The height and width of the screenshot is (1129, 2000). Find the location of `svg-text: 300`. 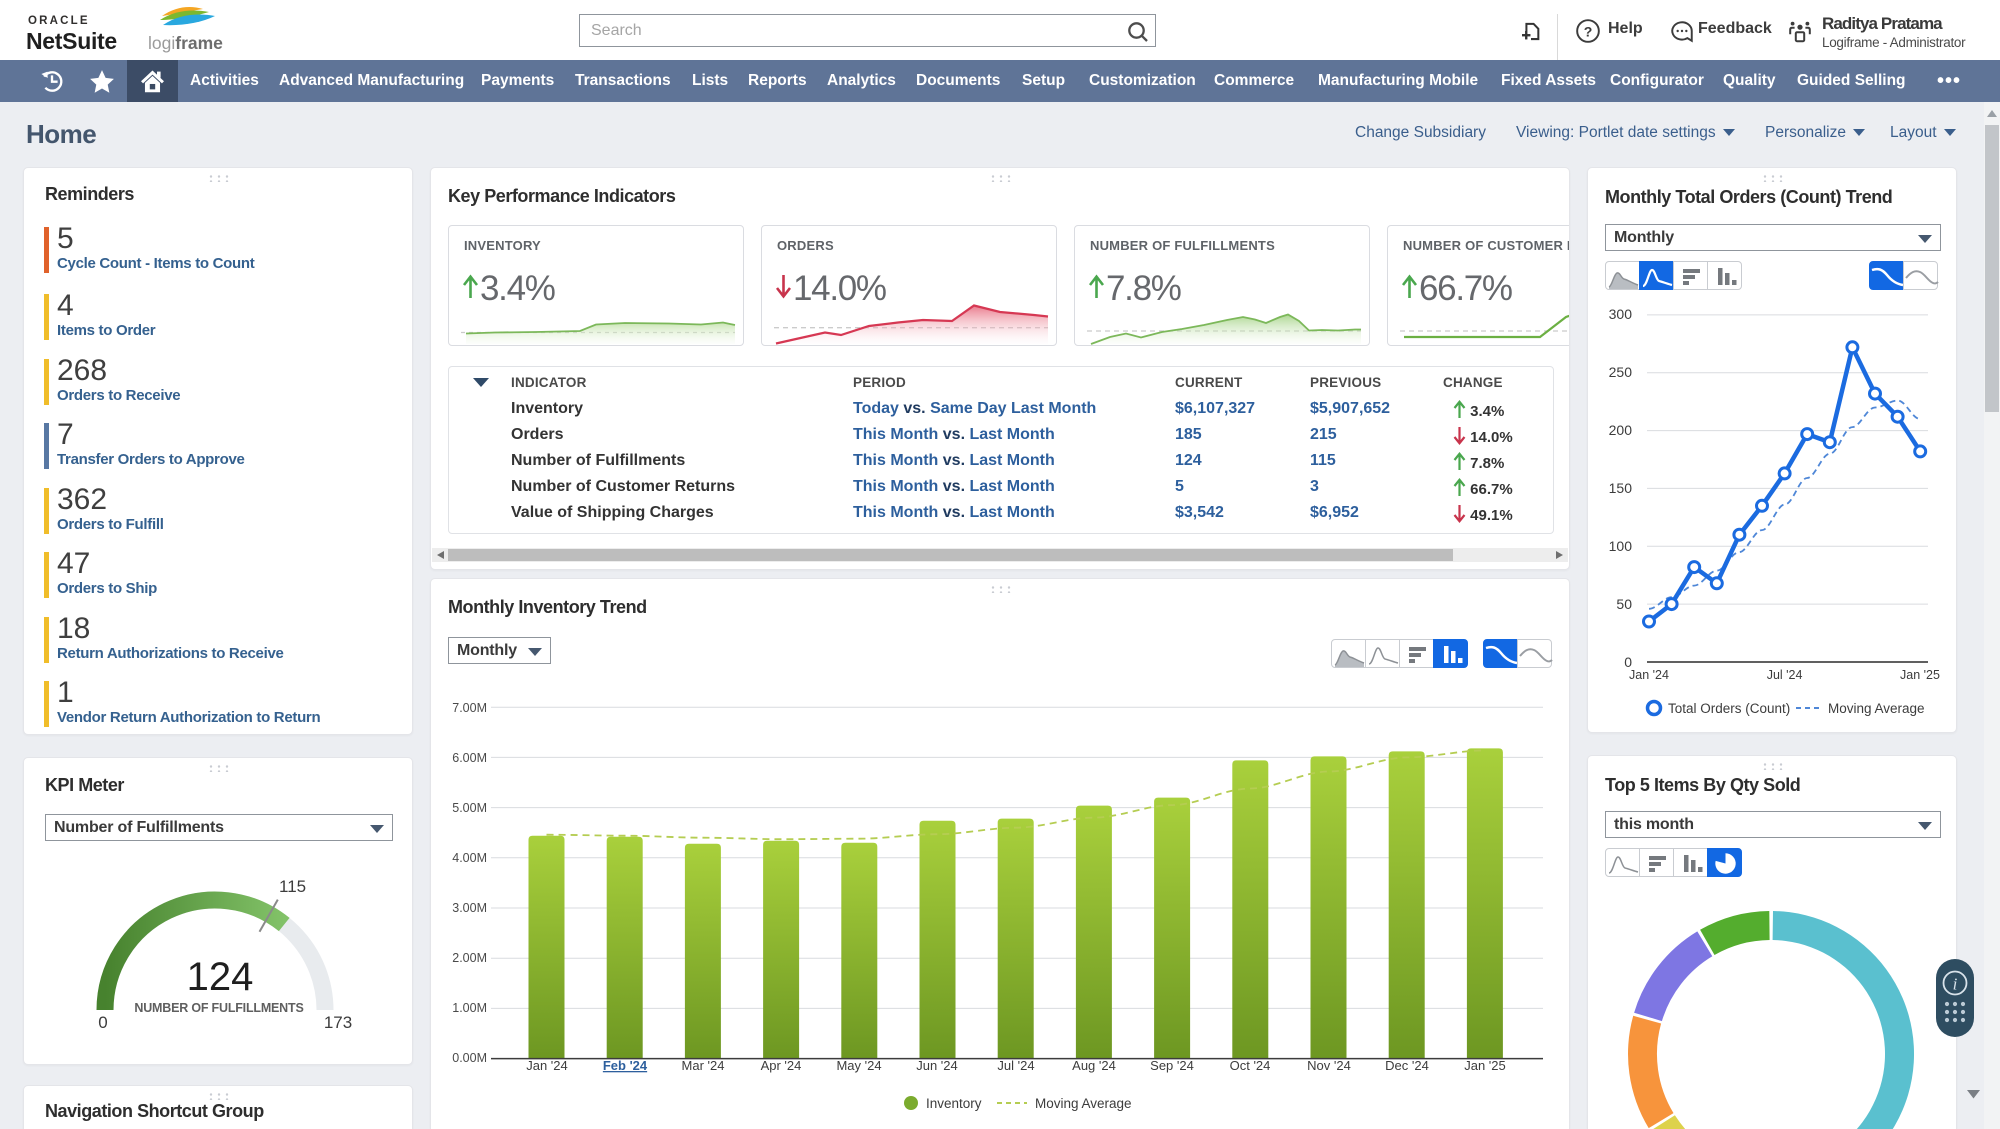

svg-text: 300 is located at coordinates (1621, 314).